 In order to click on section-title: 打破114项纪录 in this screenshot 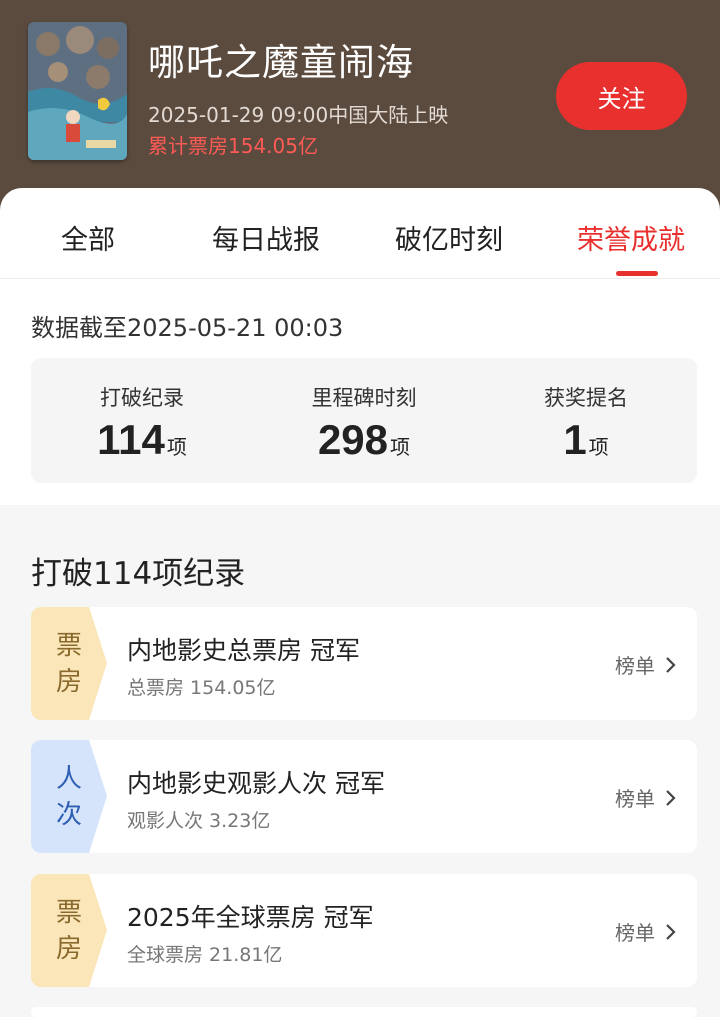, I will do `click(138, 574)`.